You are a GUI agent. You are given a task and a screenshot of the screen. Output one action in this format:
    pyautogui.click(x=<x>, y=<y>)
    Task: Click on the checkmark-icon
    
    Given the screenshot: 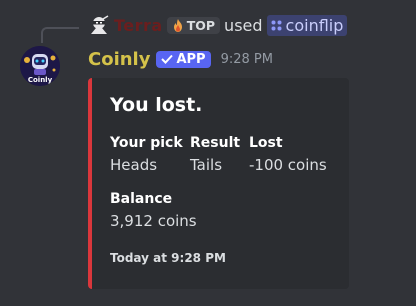 What is the action you would take?
    pyautogui.click(x=167, y=59)
    